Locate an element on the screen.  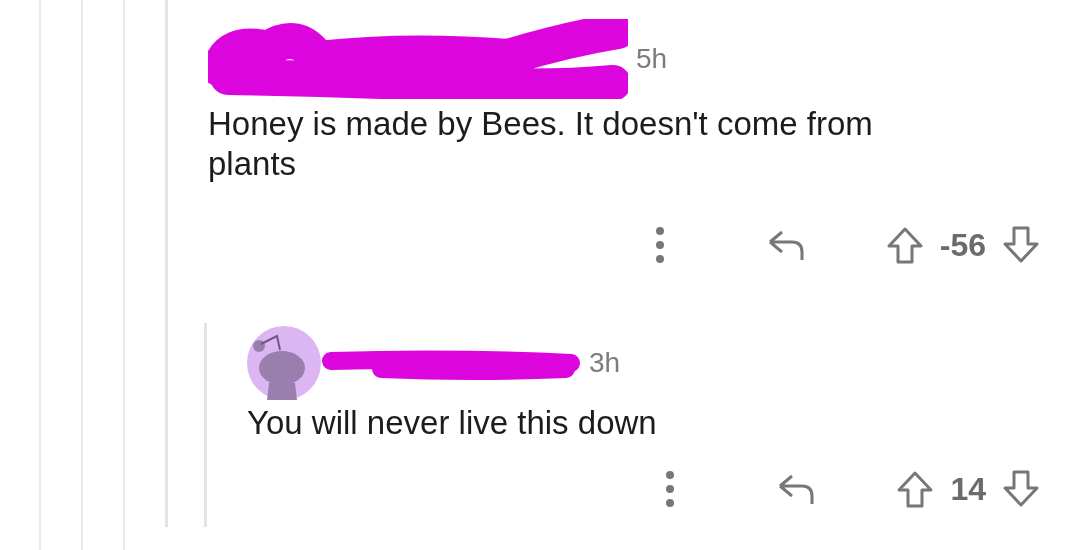
comment-text: You will never live this down is located at coordinates (452, 423).